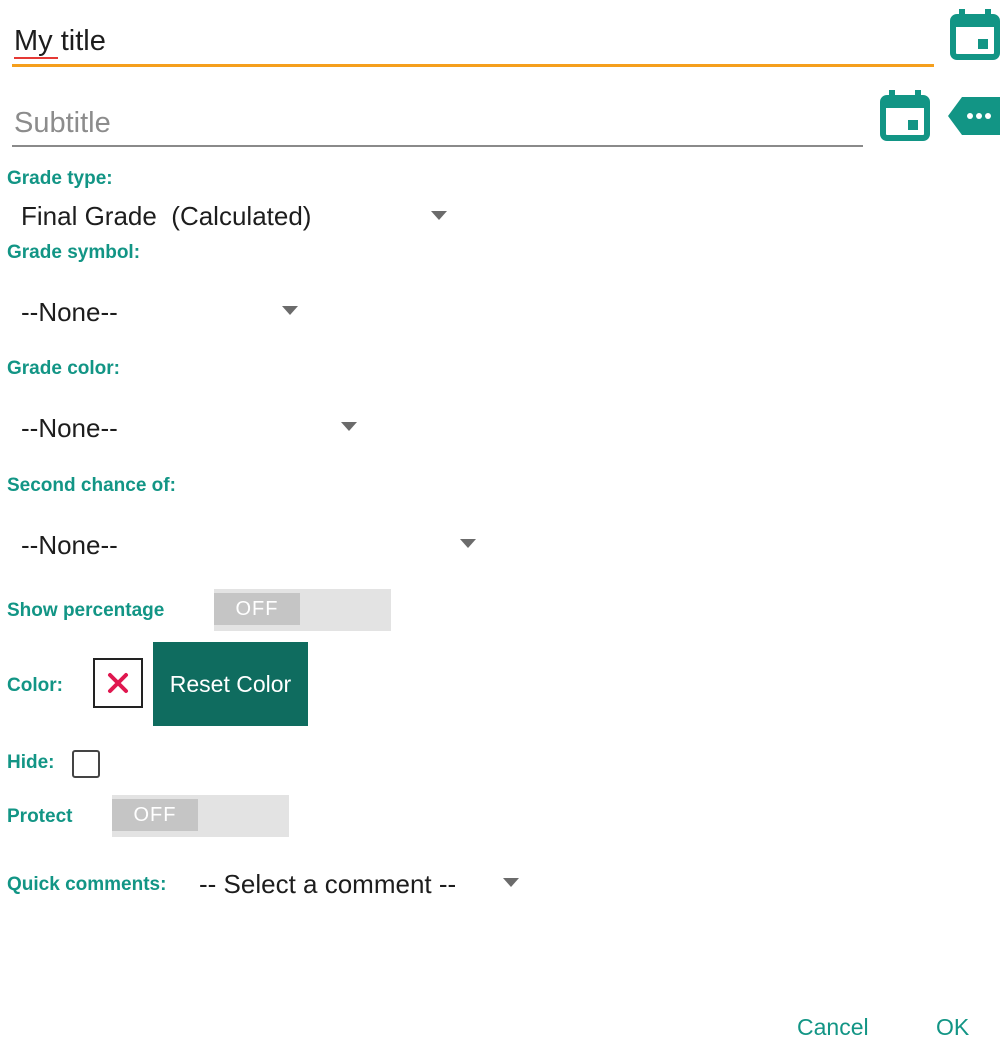 The width and height of the screenshot is (1000, 1041). Describe the element at coordinates (251, 545) in the screenshot. I see `second-chance-select: --None--` at that location.